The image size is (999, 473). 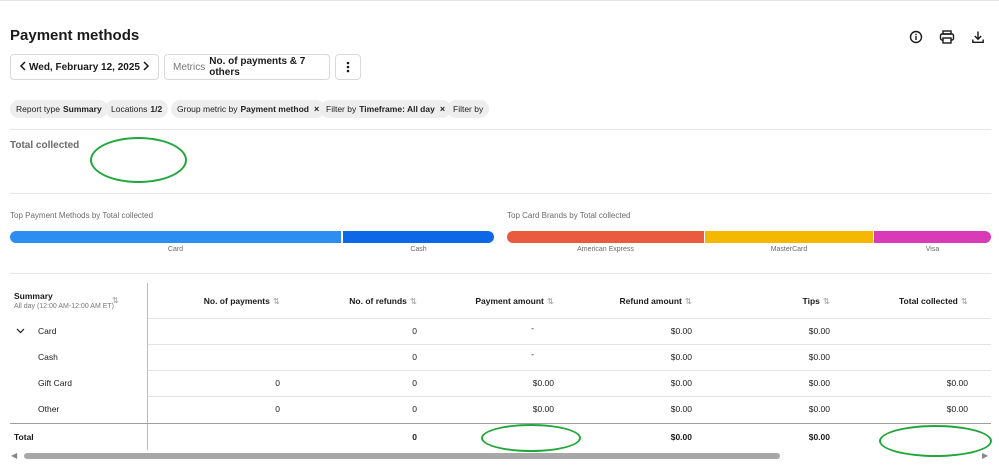 What do you see at coordinates (45, 145) in the screenshot?
I see `total-collected-label: Total collected` at bounding box center [45, 145].